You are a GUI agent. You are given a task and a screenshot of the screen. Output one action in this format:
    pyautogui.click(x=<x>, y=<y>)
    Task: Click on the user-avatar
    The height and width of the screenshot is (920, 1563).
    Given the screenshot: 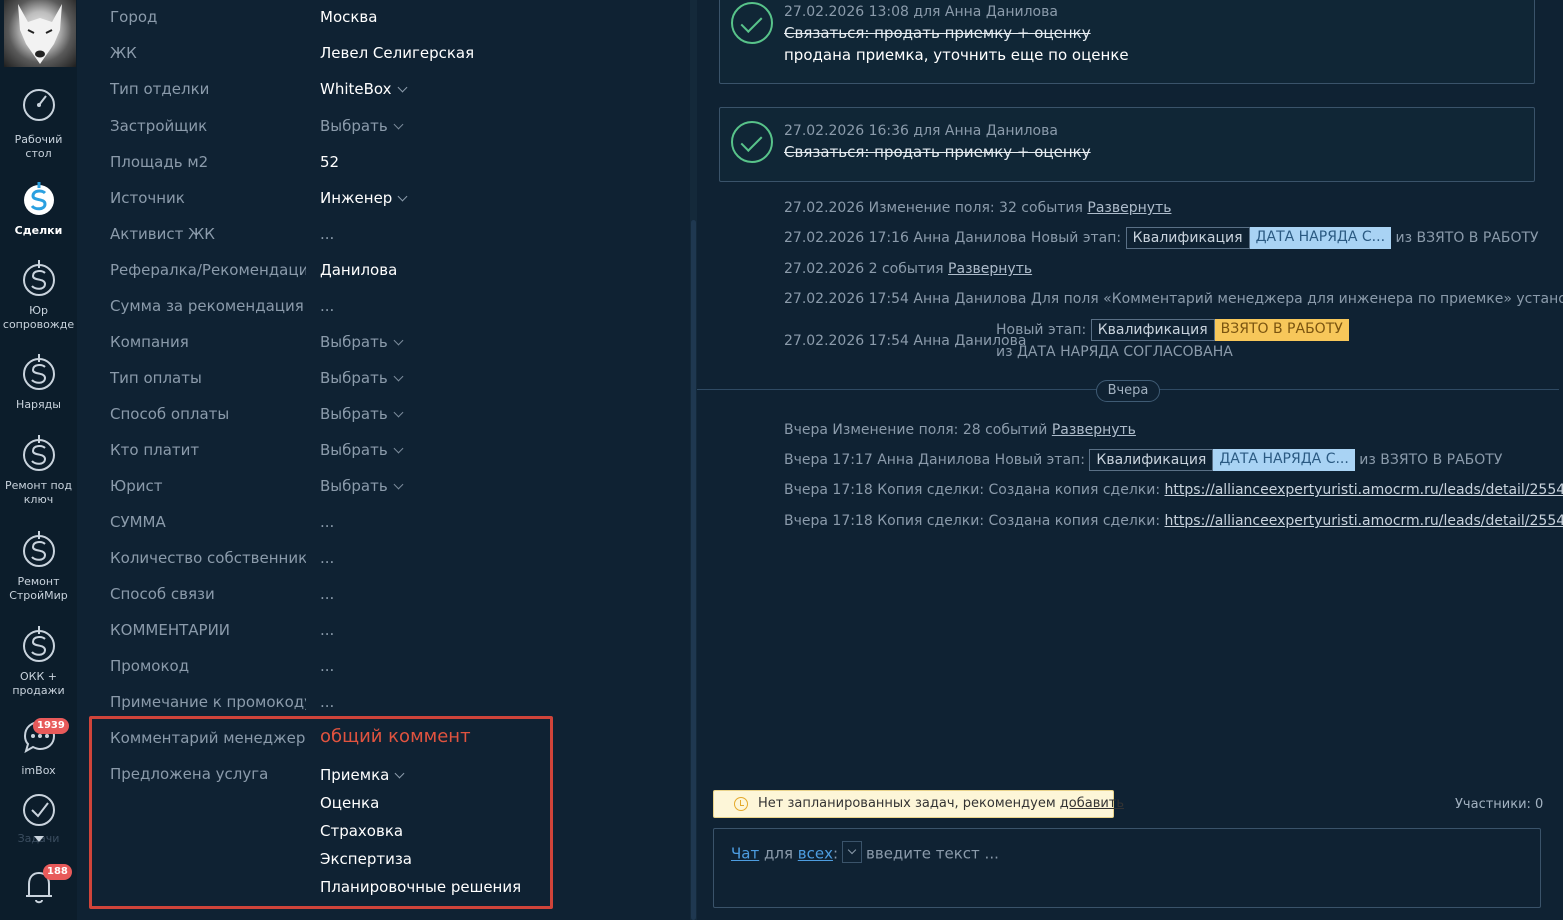 What is the action you would take?
    pyautogui.click(x=40, y=33)
    